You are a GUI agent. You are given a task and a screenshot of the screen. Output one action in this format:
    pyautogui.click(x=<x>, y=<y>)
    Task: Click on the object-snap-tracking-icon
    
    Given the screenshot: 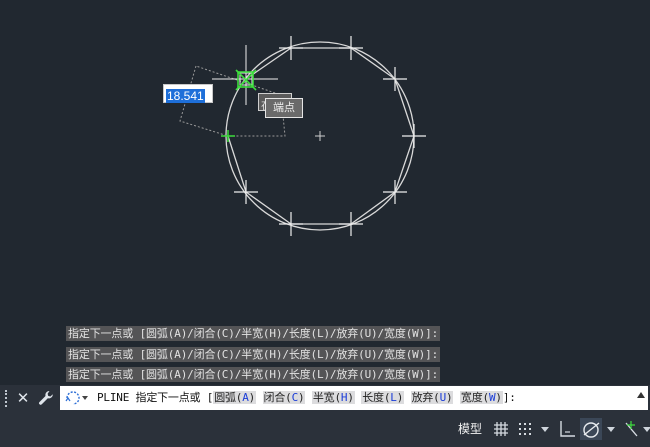 What is the action you would take?
    pyautogui.click(x=631, y=429)
    